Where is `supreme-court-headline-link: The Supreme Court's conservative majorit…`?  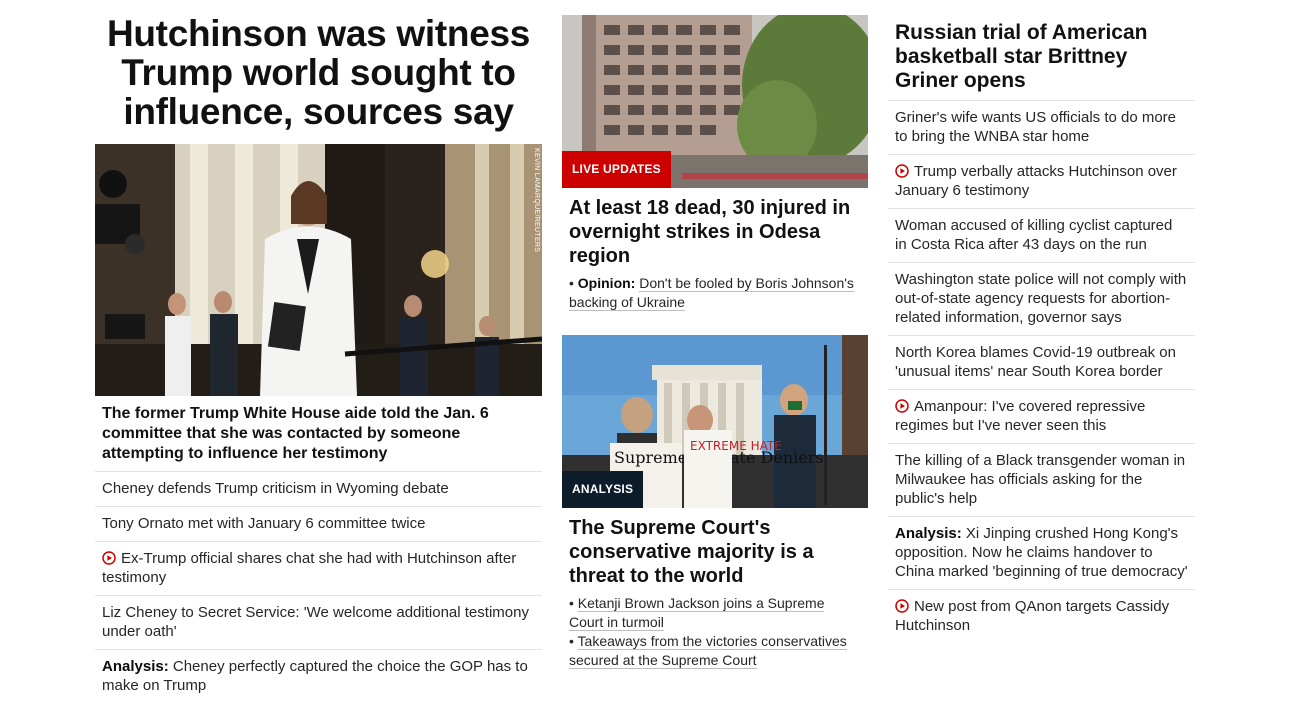
supreme-court-headline-link: The Supreme Court's conservative majorit… is located at coordinates (715, 548).